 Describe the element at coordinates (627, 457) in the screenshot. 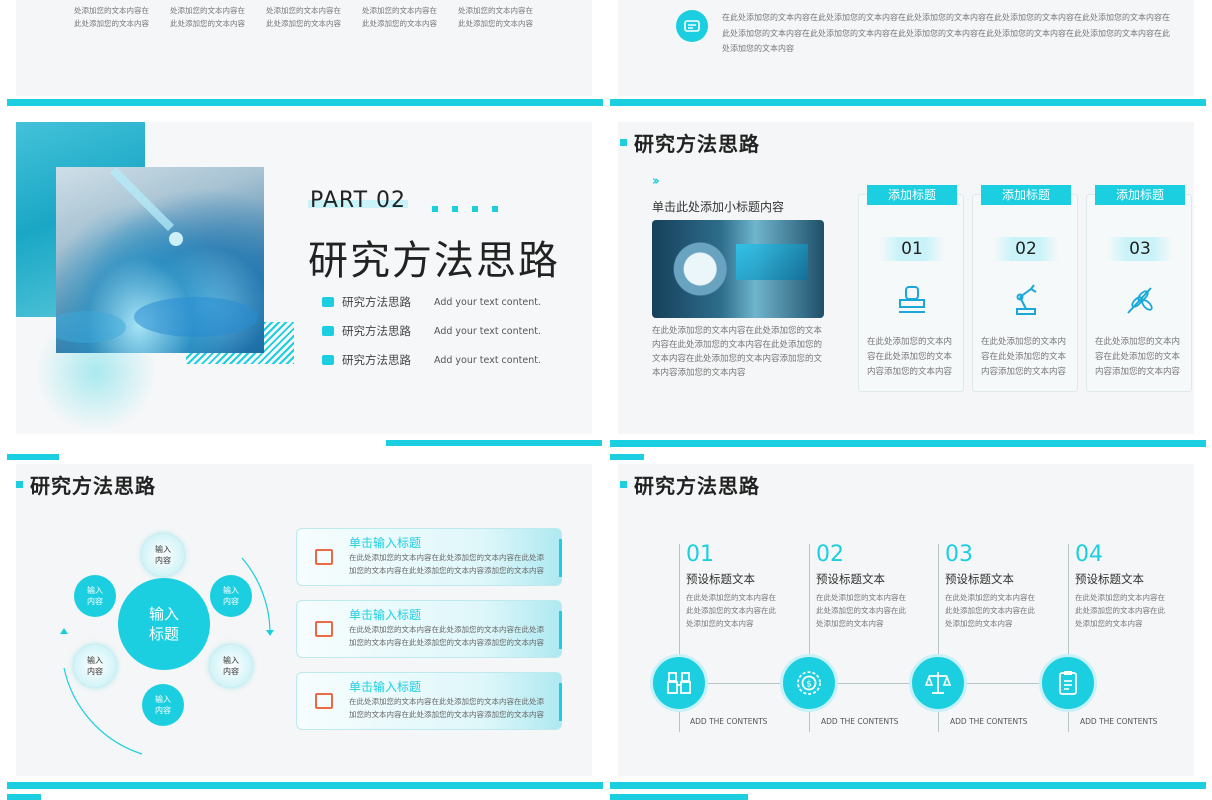

I see `slide-f-top-bar` at that location.